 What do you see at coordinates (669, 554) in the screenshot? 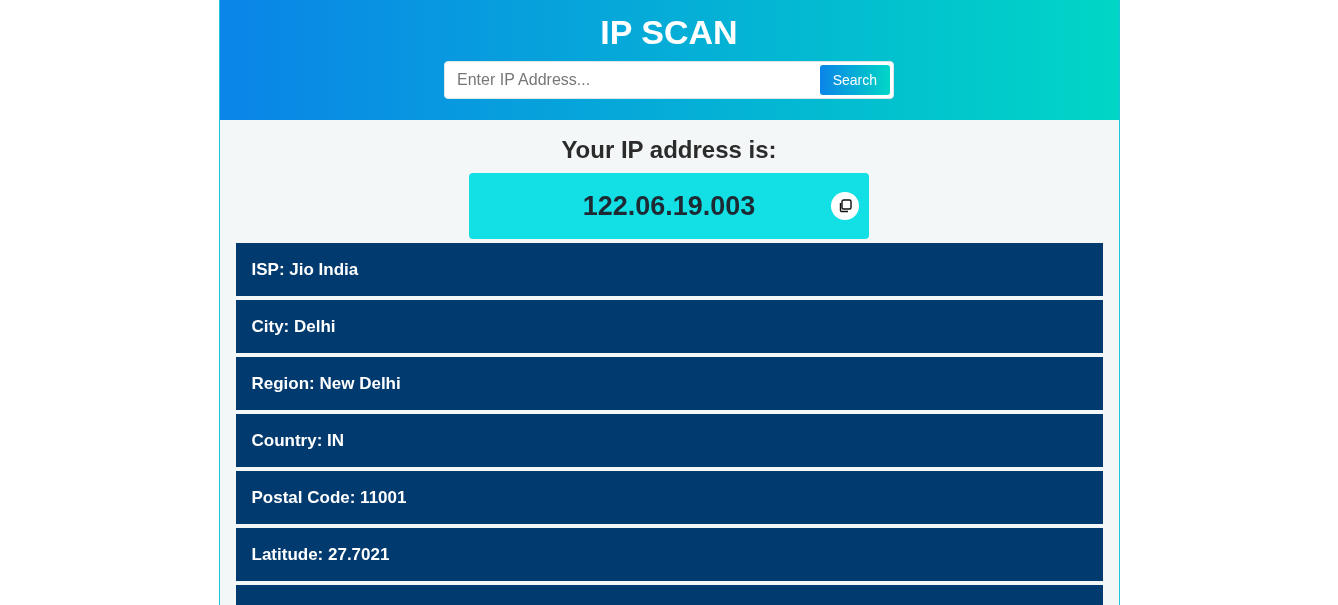
I see `info-row: Latitude: 27.7021` at bounding box center [669, 554].